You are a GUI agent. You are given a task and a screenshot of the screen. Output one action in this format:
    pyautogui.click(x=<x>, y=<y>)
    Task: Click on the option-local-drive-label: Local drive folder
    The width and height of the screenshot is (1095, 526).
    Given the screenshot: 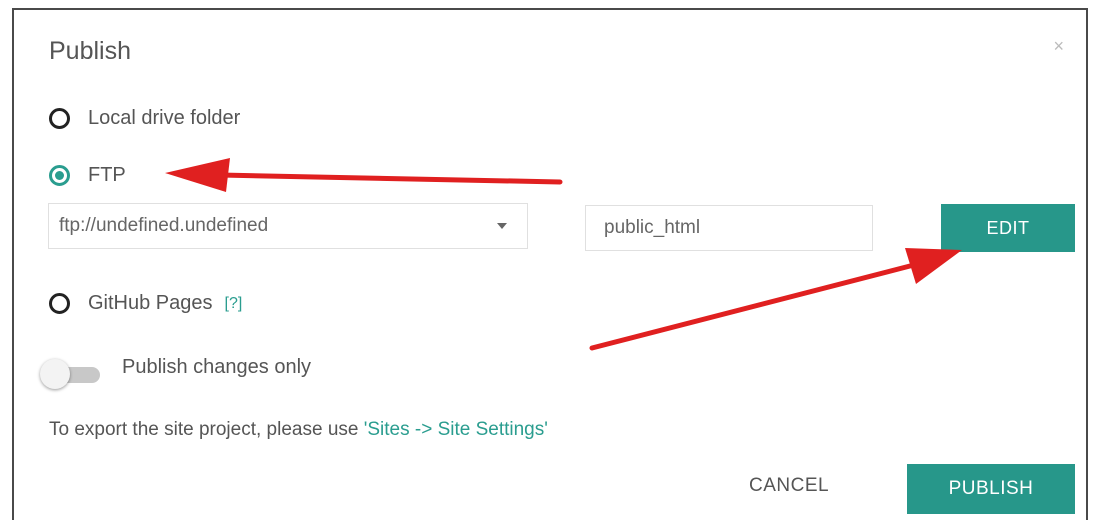 What is the action you would take?
    pyautogui.click(x=164, y=118)
    